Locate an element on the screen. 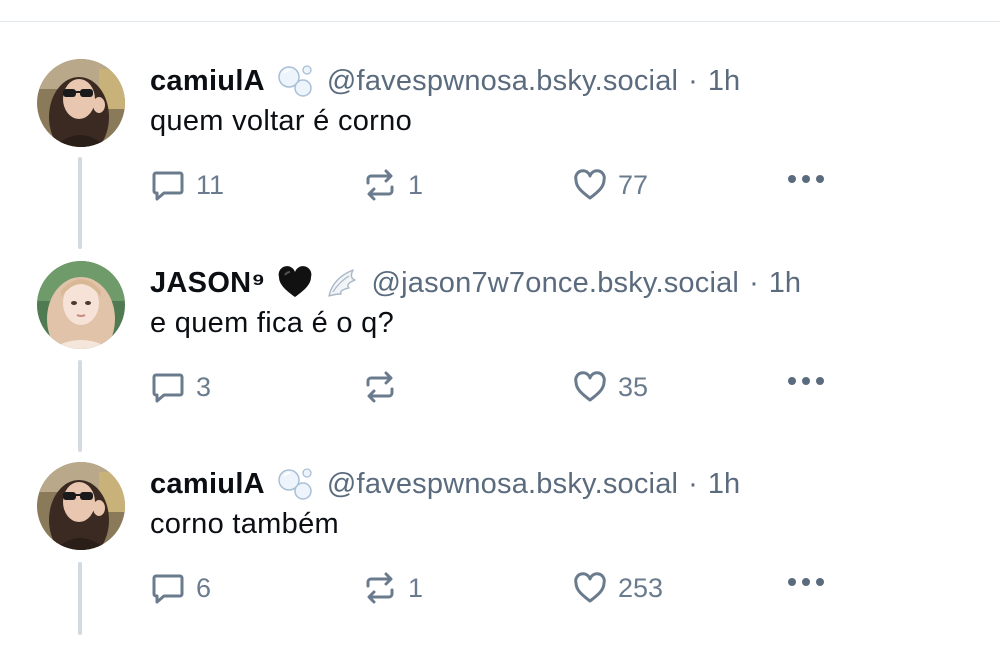 Image resolution: width=1000 pixels, height=662 pixels. repost-button is located at coordinates (385, 387).